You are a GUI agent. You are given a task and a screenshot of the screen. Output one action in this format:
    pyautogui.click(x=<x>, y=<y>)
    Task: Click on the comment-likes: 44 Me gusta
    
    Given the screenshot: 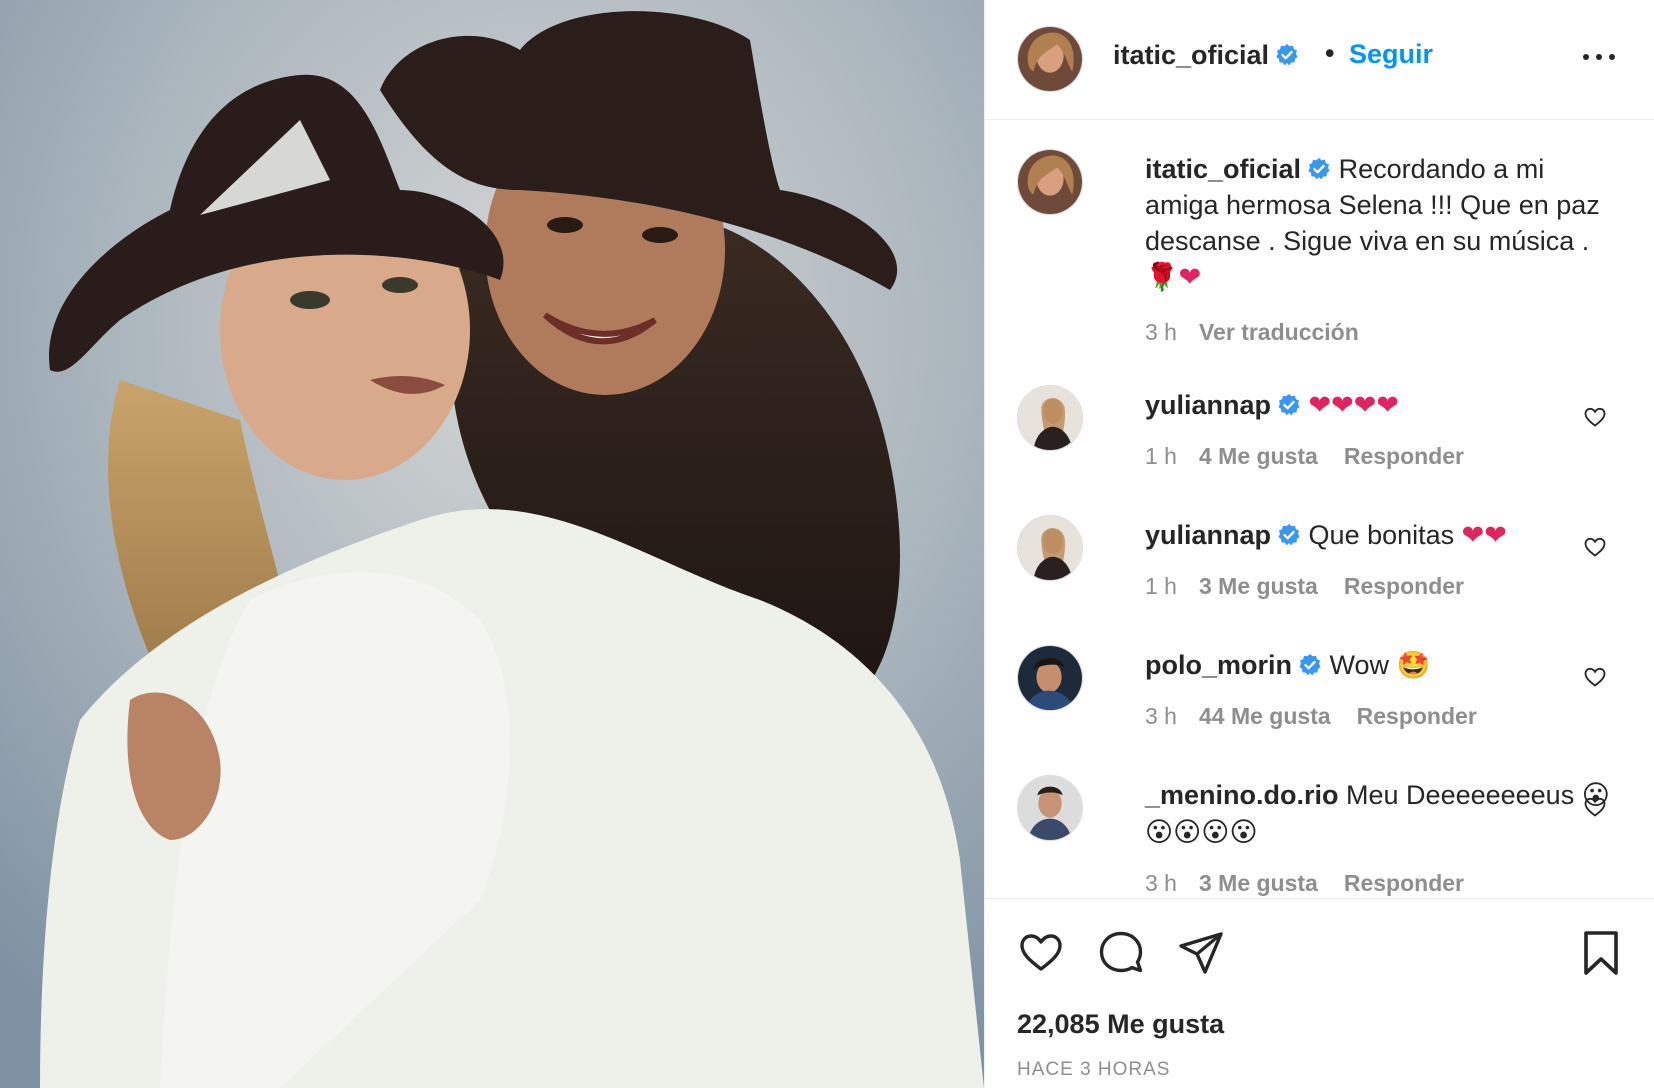 What is the action you would take?
    pyautogui.click(x=1265, y=716)
    